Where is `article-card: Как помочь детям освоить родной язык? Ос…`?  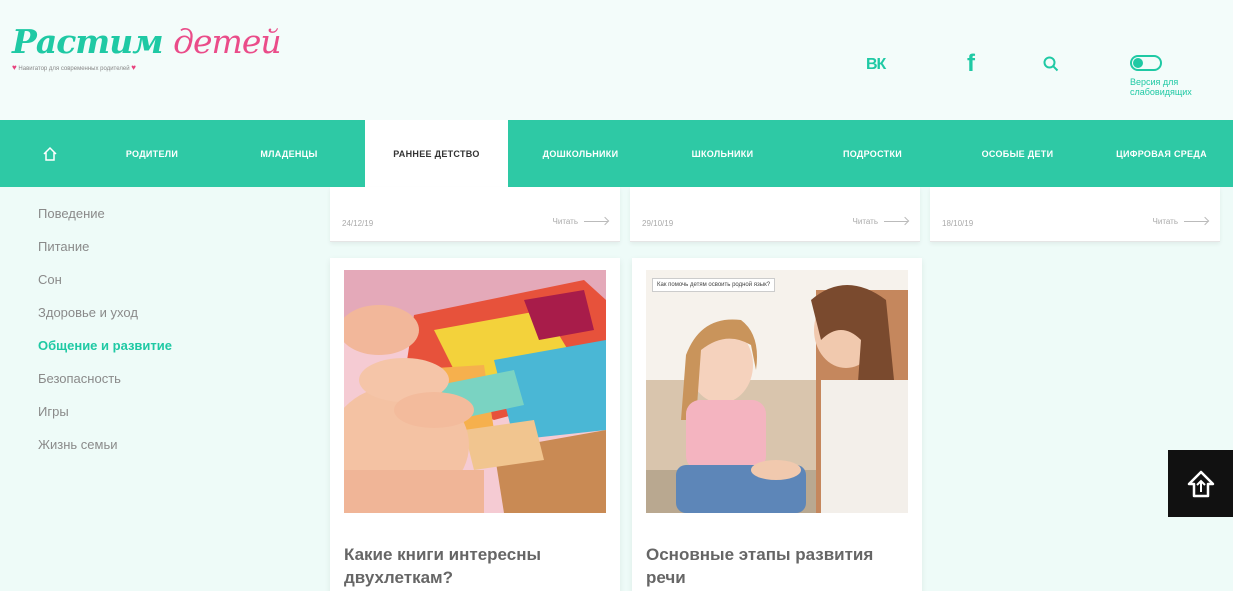
article-card: Как помочь детям освоить родной язык? Ос… is located at coordinates (777, 424).